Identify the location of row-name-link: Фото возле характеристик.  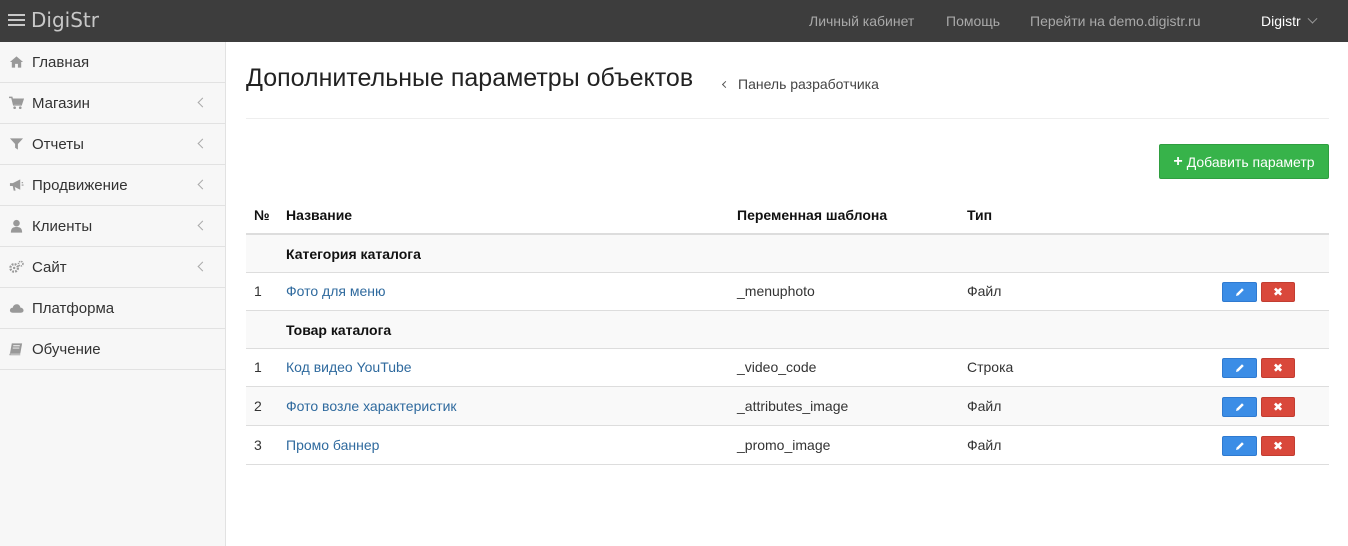
(371, 406).